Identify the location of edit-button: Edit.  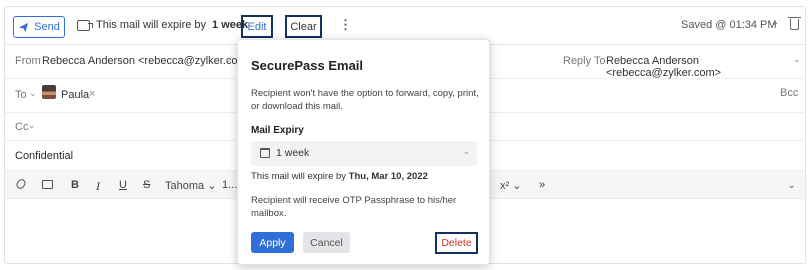
(257, 26).